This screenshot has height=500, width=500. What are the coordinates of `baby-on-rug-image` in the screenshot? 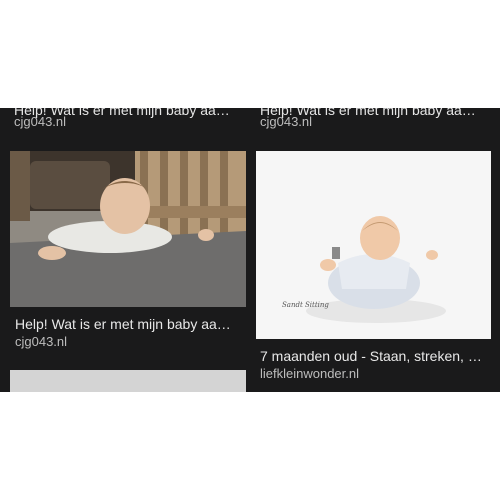 It's located at (128, 229).